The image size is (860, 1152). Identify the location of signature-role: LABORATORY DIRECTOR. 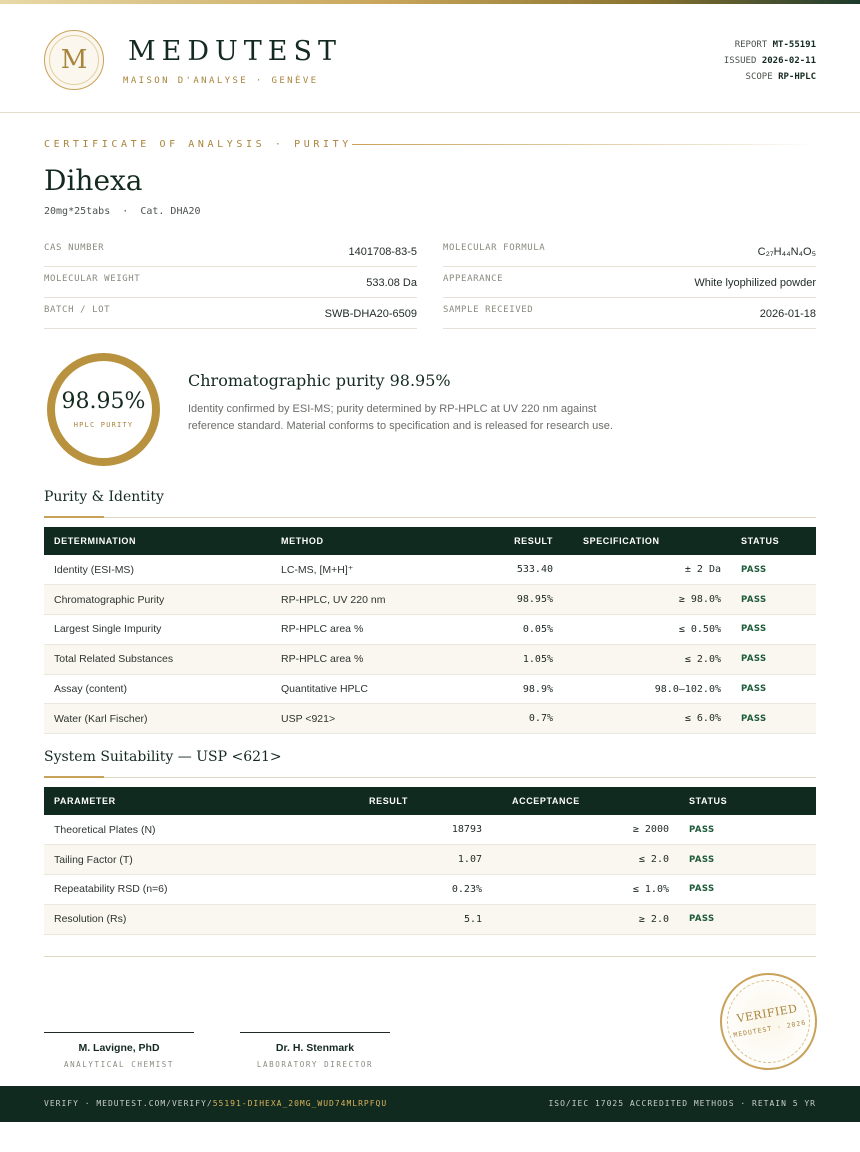
(315, 1064).